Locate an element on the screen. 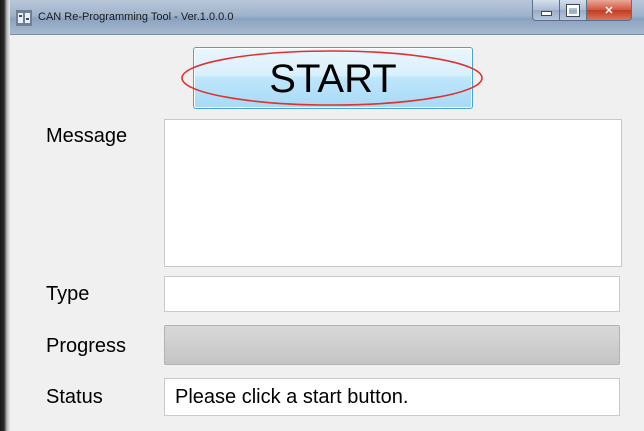 Image resolution: width=644 pixels, height=431 pixels. progress-label: Progress is located at coordinates (86, 346).